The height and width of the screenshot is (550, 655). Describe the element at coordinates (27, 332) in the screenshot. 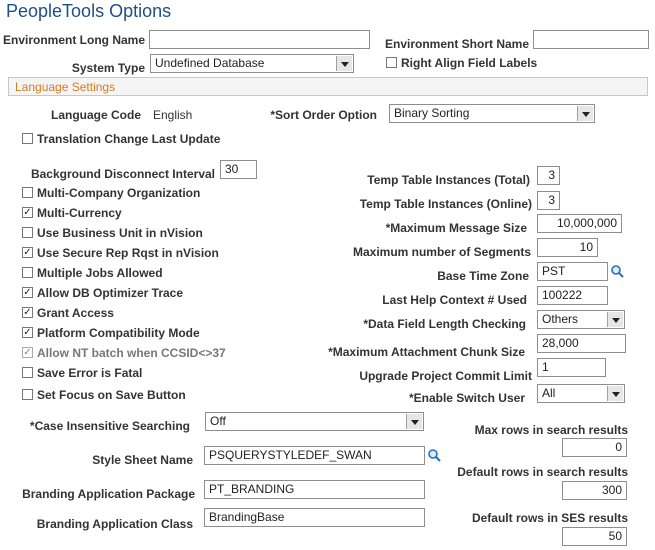

I see `platform-compat-checkbox: ✓` at that location.